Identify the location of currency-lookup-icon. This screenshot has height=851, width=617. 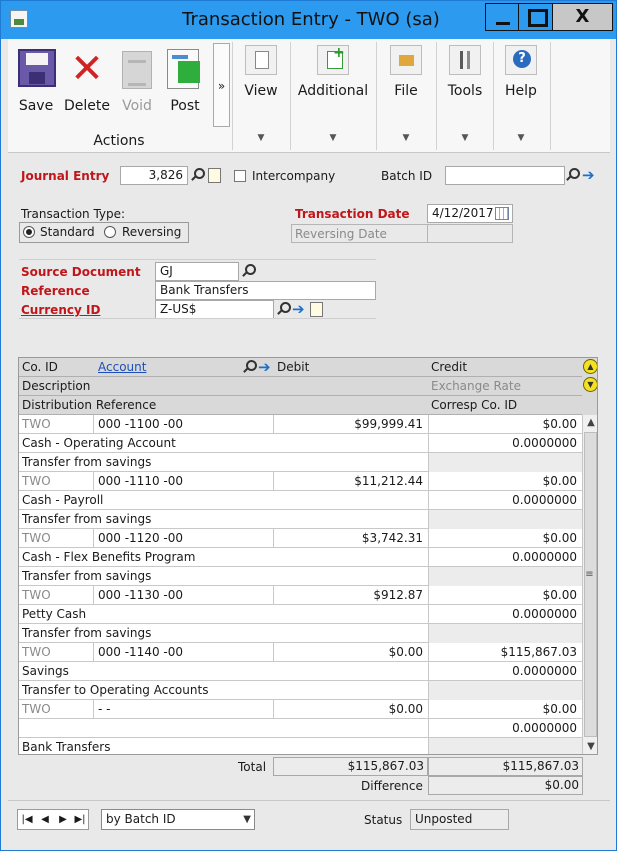
(283, 309).